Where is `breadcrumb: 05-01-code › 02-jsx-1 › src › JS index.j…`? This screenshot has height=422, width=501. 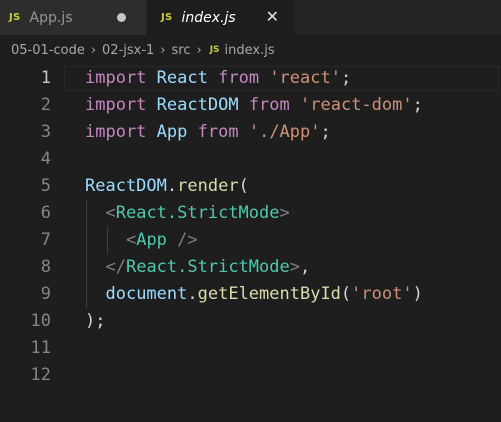 breadcrumb: 05-01-code › 02-jsx-1 › src › JS index.j… is located at coordinates (250, 50).